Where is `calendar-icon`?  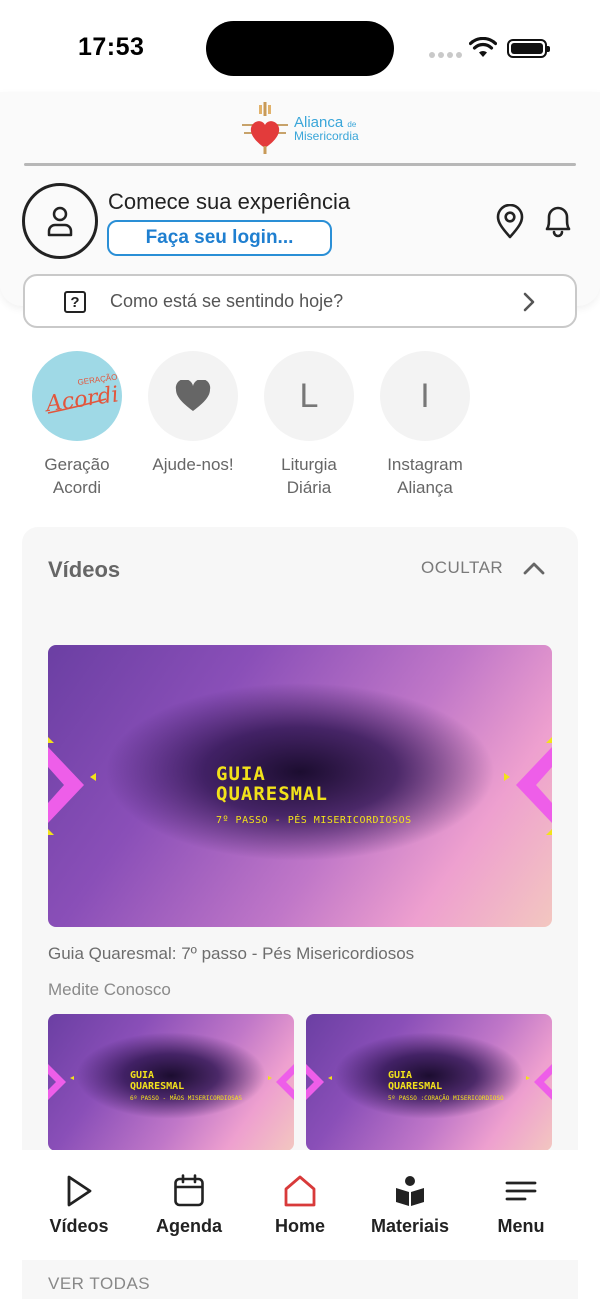 calendar-icon is located at coordinates (189, 1190).